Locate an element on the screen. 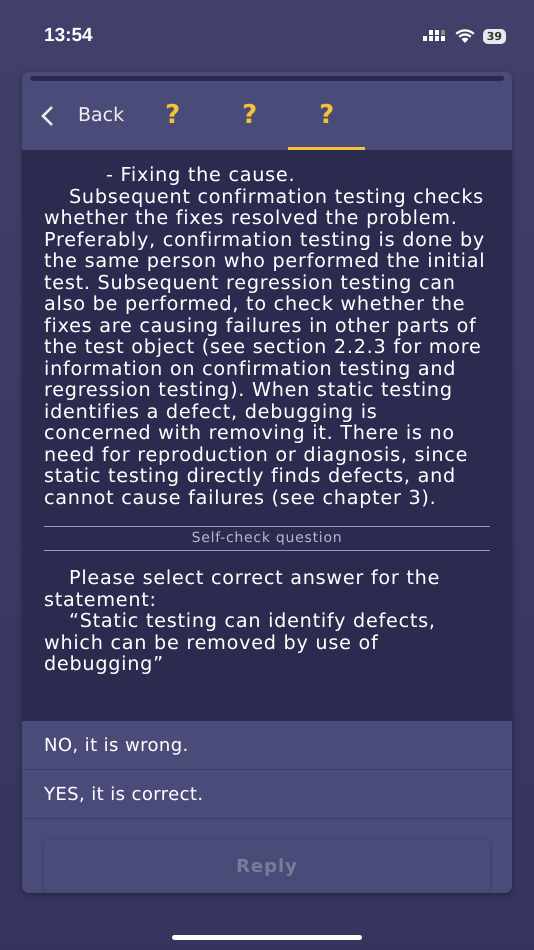  answer-option: NO, it is wrong. is located at coordinates (267, 745).